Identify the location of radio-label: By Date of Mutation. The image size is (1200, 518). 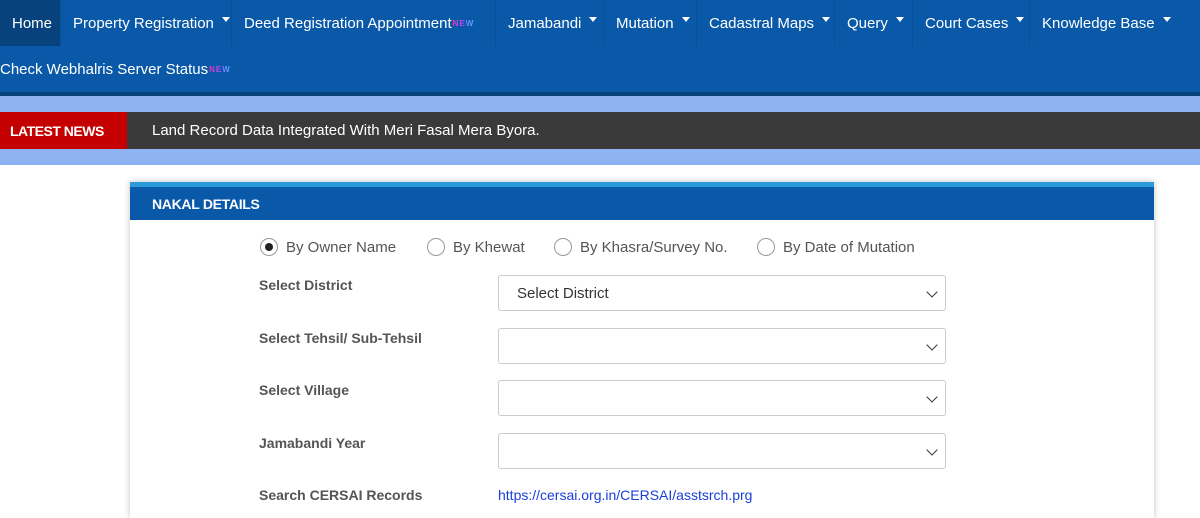
(849, 247).